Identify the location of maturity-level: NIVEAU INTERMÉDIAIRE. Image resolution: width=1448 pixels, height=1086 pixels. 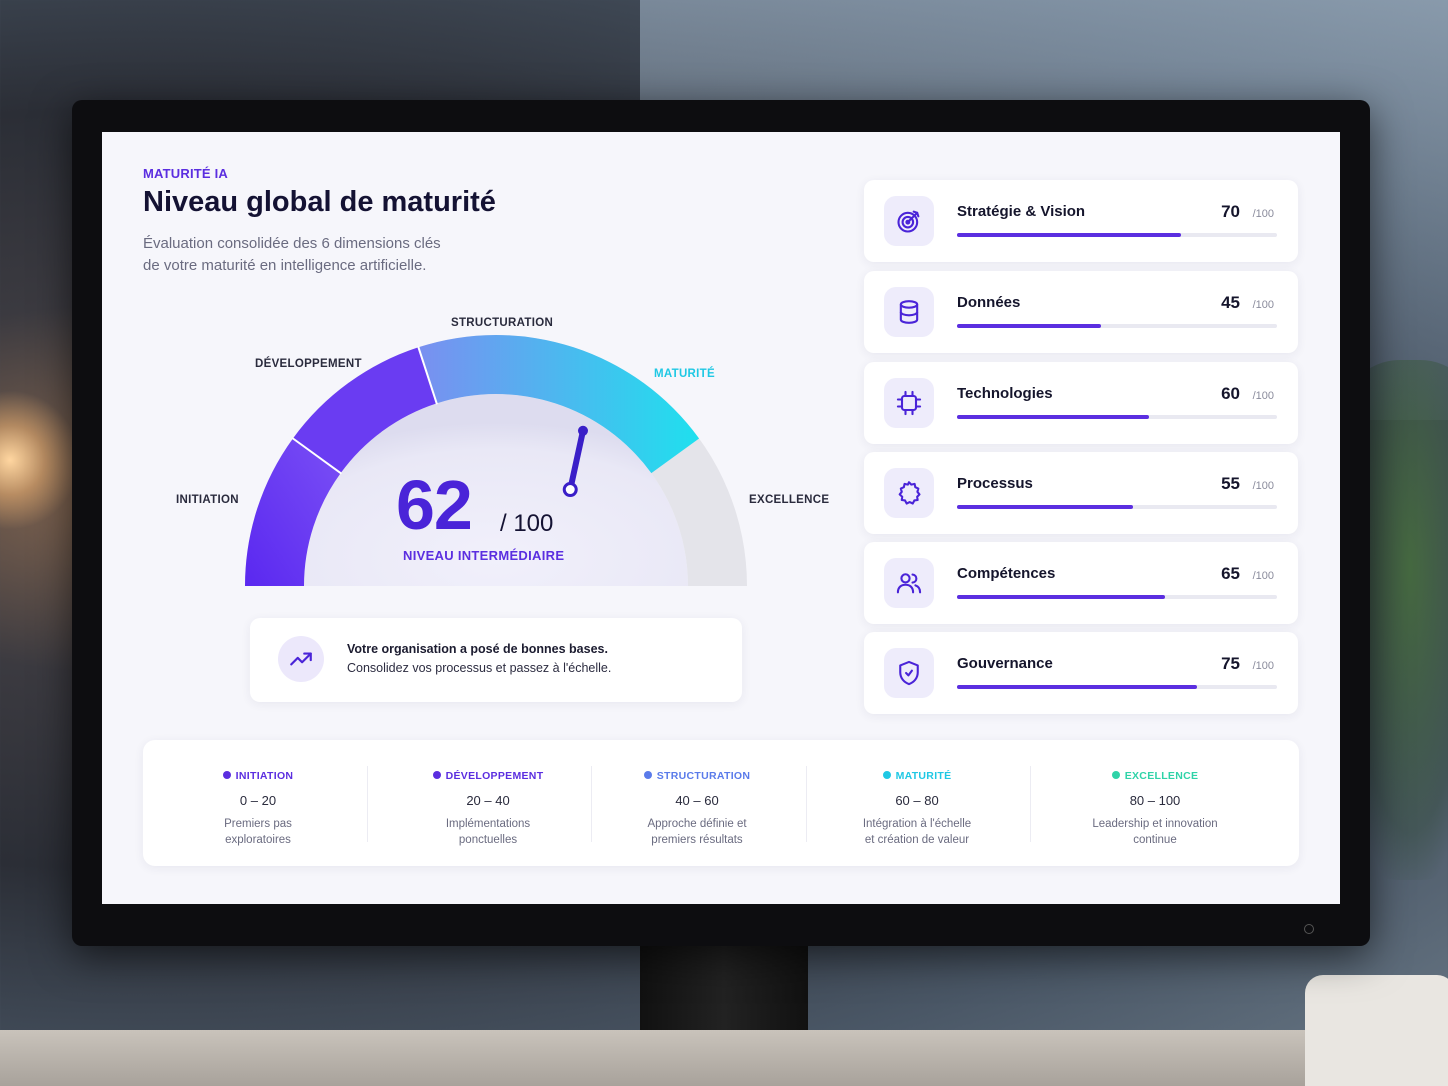
(484, 555).